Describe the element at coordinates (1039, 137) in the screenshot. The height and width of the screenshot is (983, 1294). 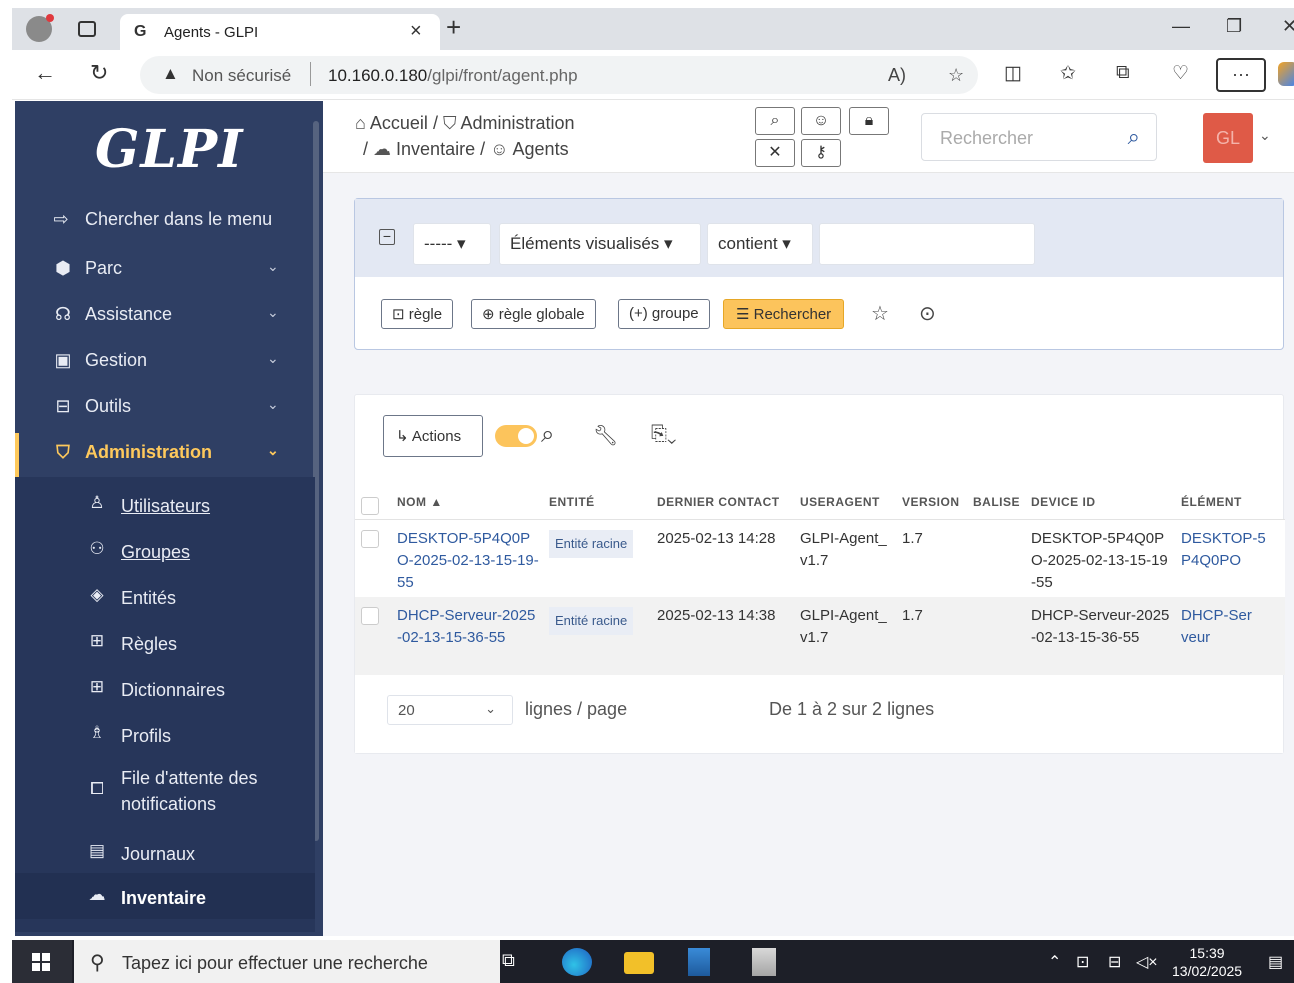
I see `global-search: Rechercher ⌕` at that location.